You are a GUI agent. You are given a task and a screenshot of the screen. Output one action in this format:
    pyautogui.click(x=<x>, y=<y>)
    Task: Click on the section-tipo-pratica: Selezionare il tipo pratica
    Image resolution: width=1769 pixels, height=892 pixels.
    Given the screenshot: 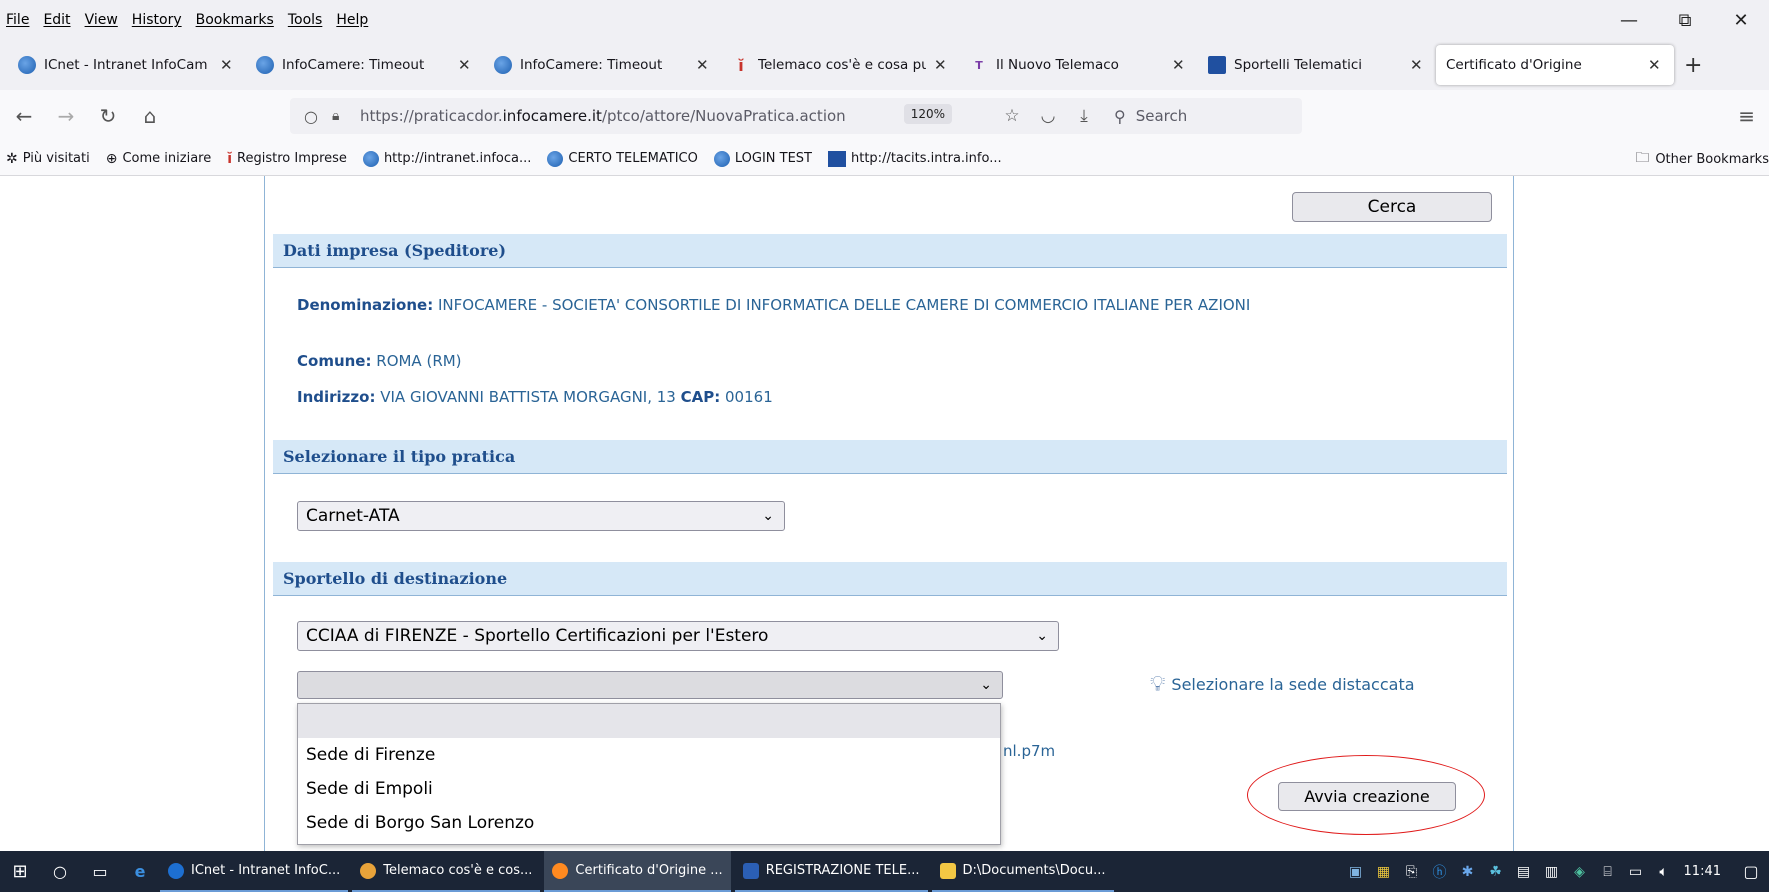 What is the action you would take?
    pyautogui.click(x=890, y=457)
    